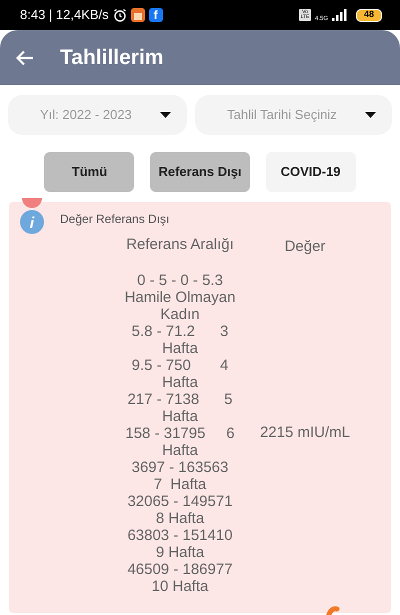 The width and height of the screenshot is (400, 615). I want to click on info-icon, so click(32, 222).